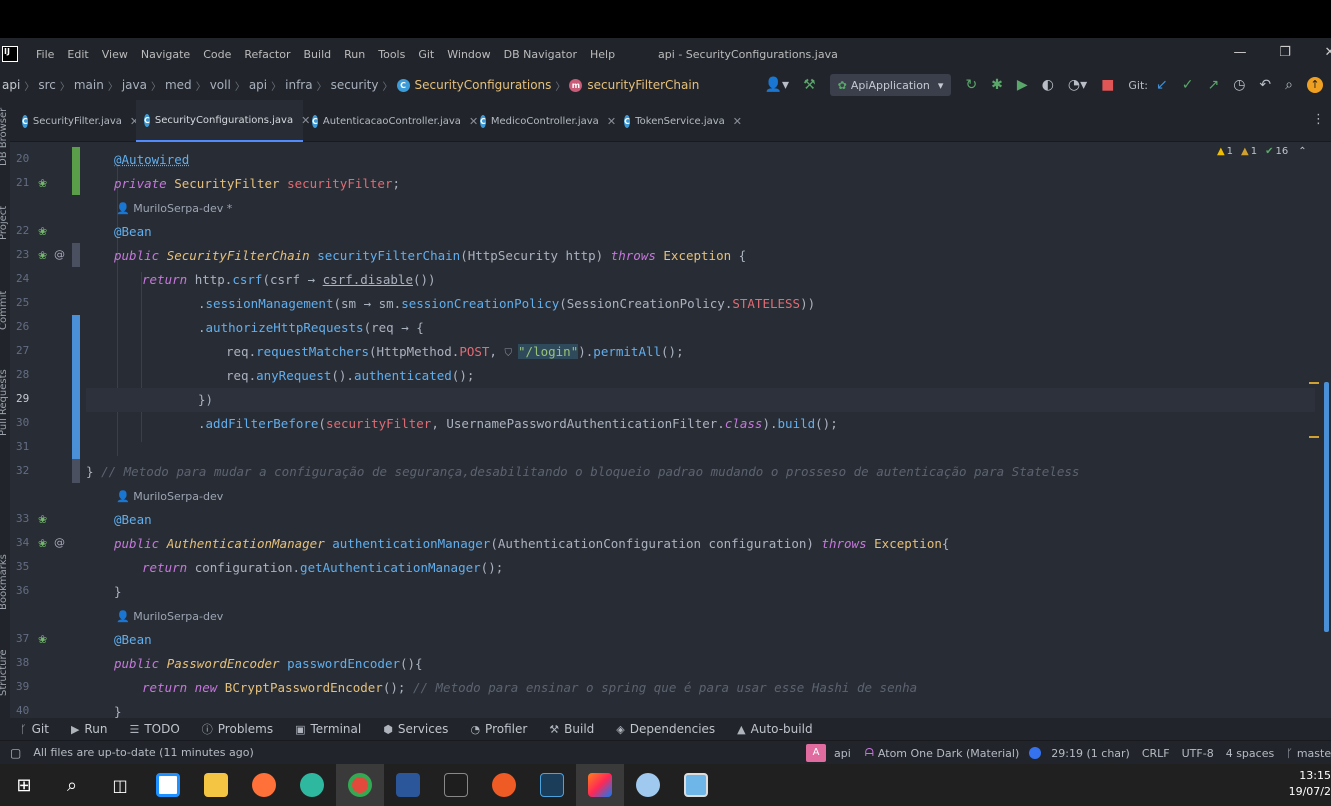 The height and width of the screenshot is (806, 1331). I want to click on tool-profiler: ◔ Profiler, so click(498, 729).